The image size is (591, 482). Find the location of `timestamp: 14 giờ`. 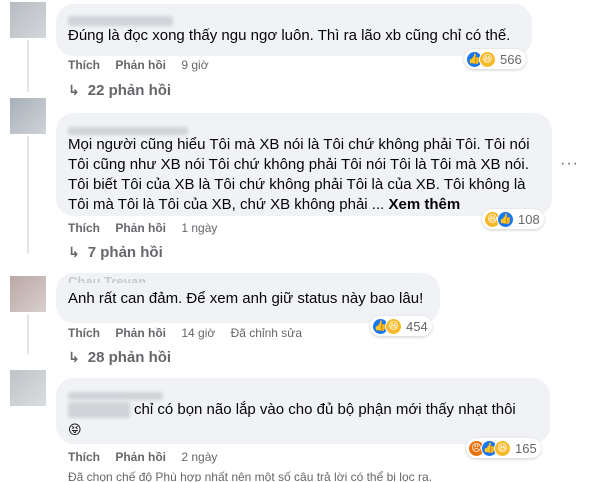

timestamp: 14 giờ is located at coordinates (198, 333).